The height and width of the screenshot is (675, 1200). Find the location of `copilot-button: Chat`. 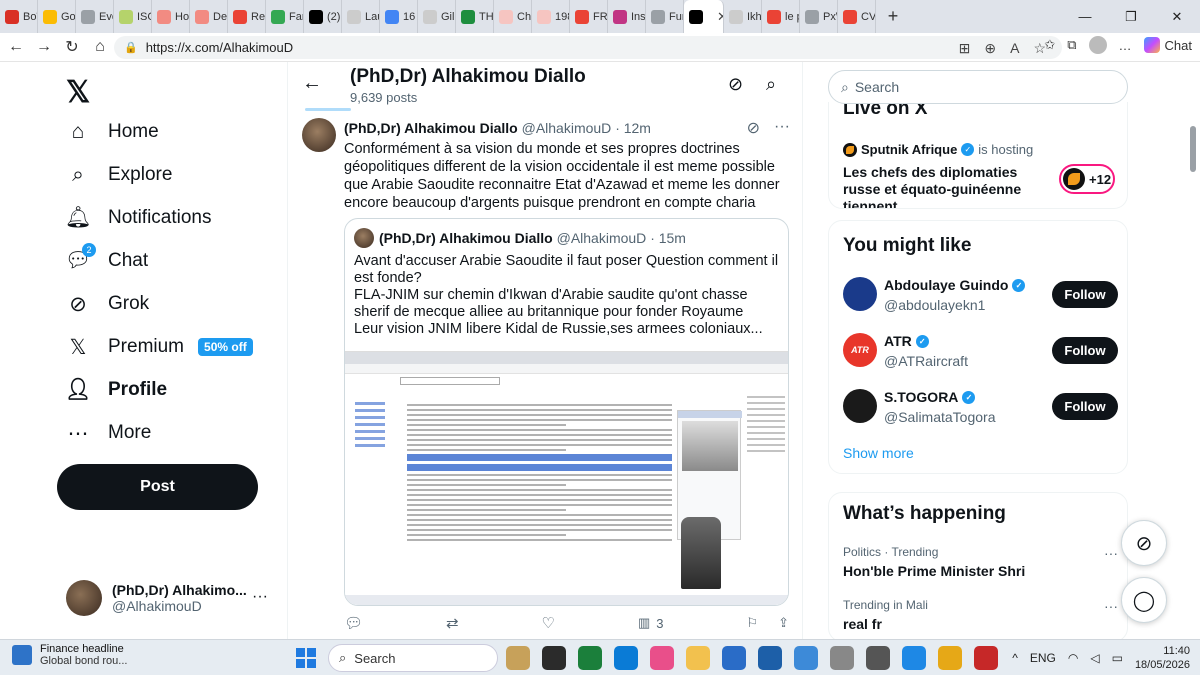

copilot-button: Chat is located at coordinates (1167, 45).